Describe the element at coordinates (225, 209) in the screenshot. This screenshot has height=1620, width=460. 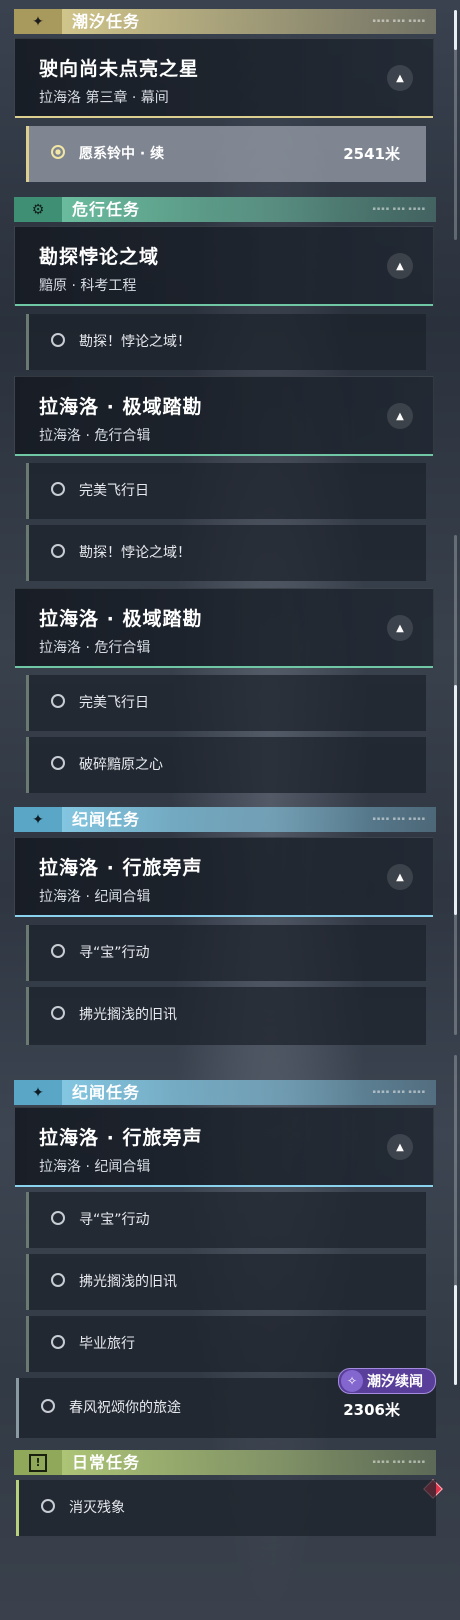
I see `section-header-danger: ⚙ 危行任务 ▪▪▪▪ ▪▪▪ ▪▪▪▪` at that location.